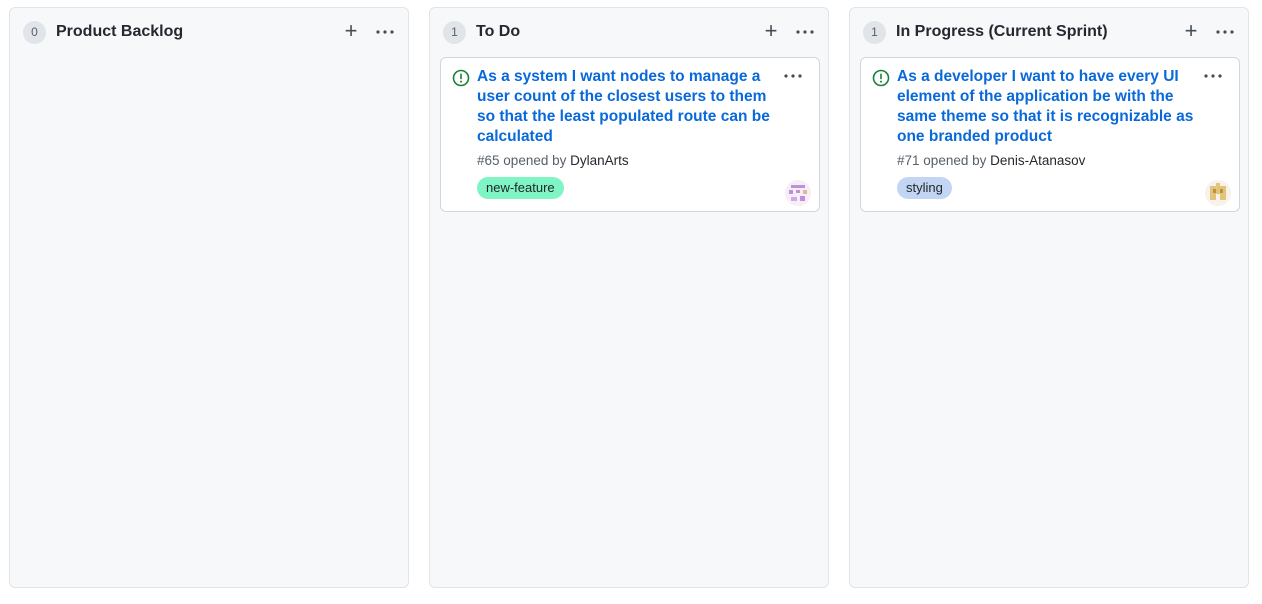 The width and height of the screenshot is (1262, 604). Describe the element at coordinates (1002, 31) in the screenshot. I see `column-title: In Progress (Current Sprint)` at that location.